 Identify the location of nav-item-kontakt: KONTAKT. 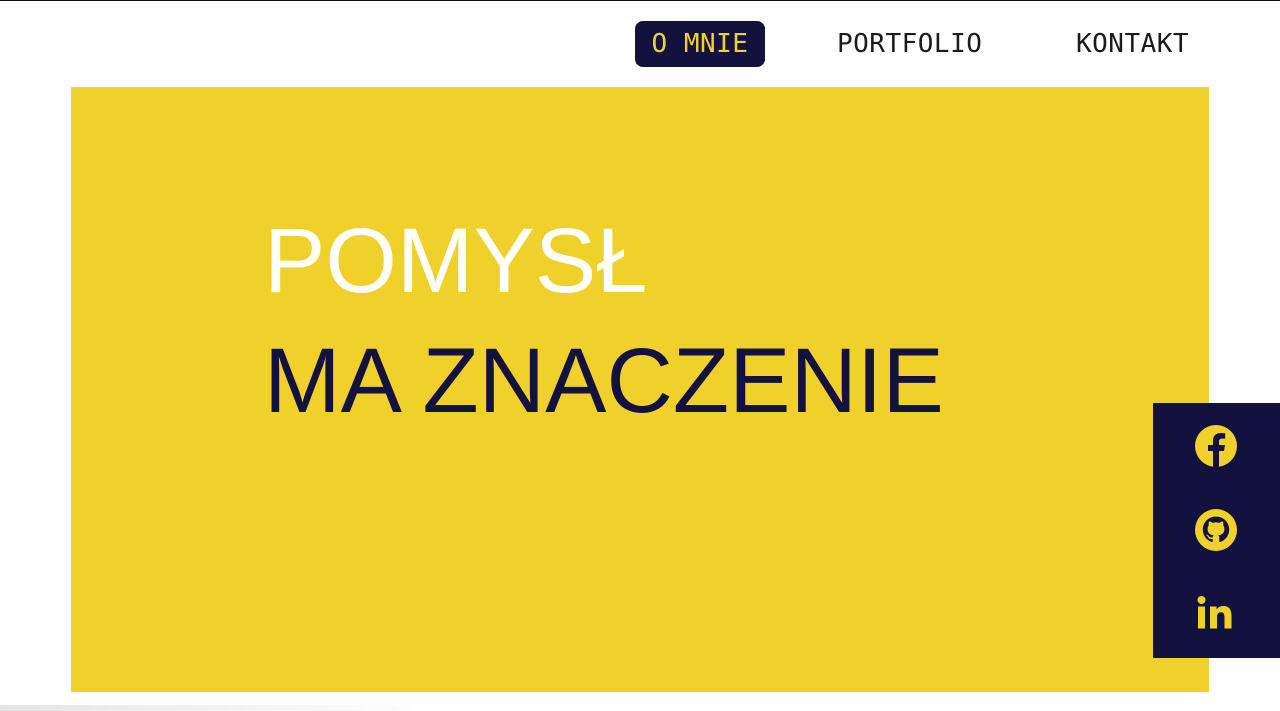
(1132, 44).